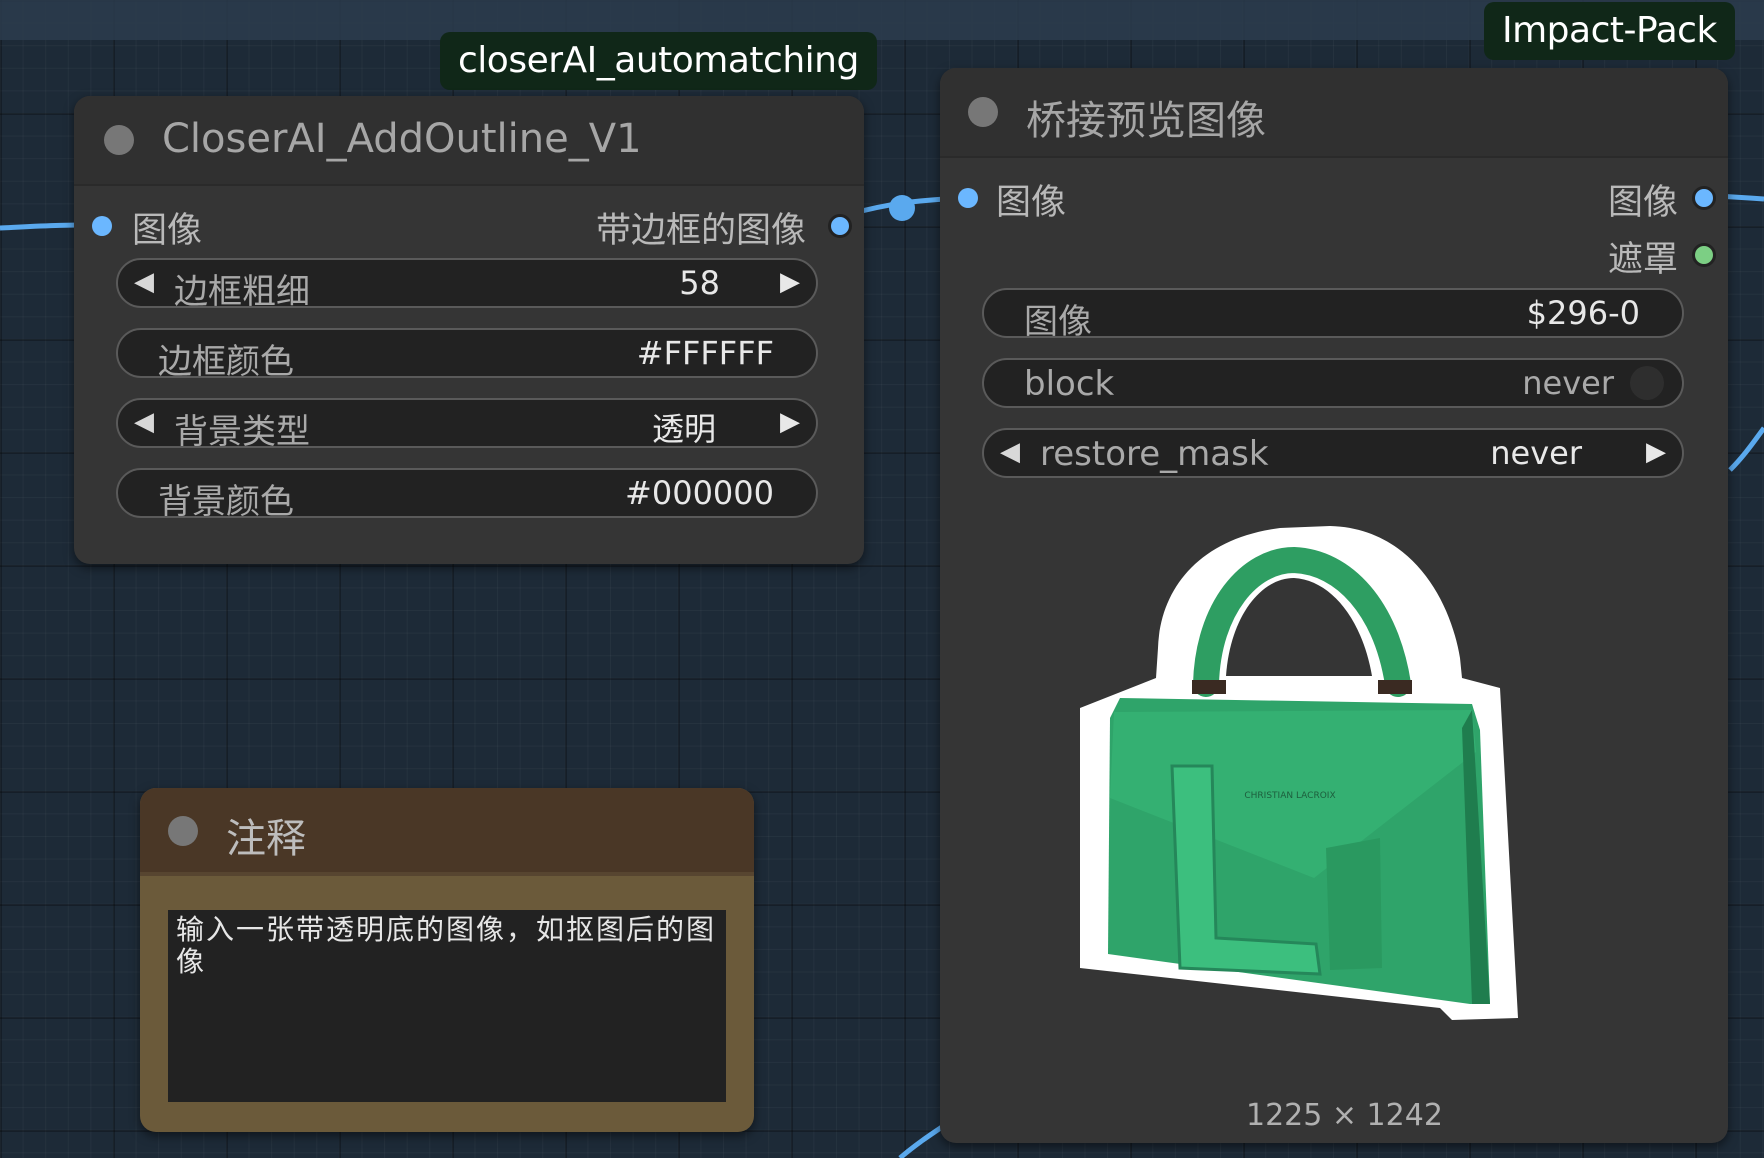  Describe the element at coordinates (469, 228) in the screenshot. I see `slot-row: 图像 带边框的图像` at that location.